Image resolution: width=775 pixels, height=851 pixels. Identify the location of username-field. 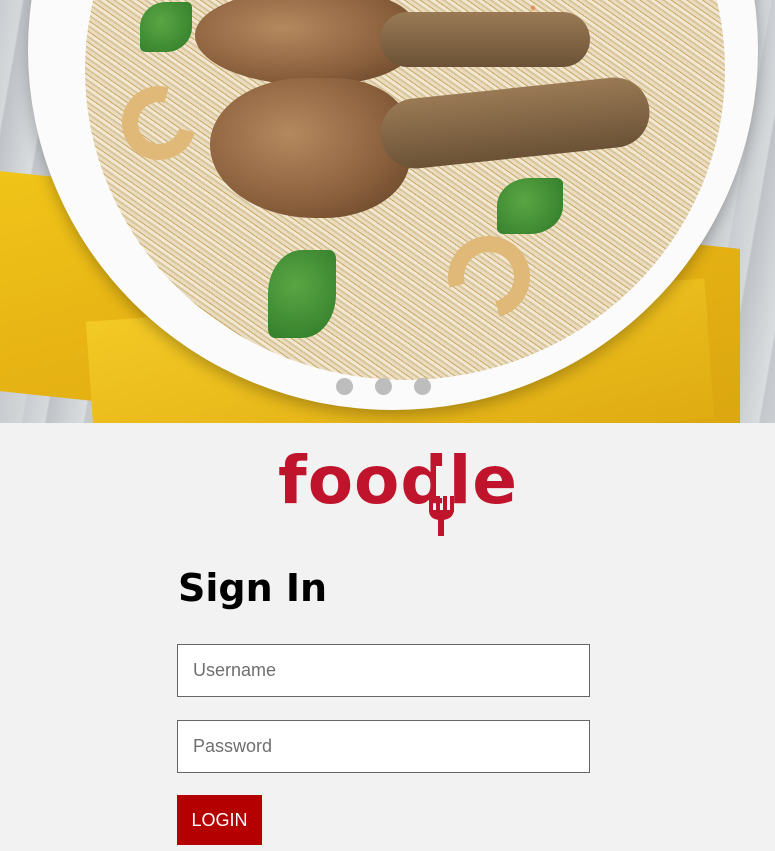
(383, 670).